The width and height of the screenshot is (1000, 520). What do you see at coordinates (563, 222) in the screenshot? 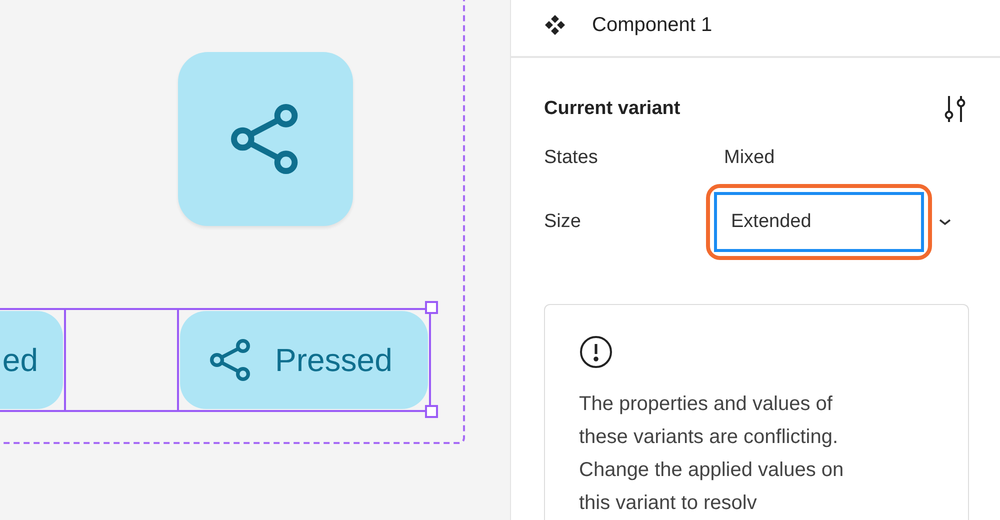
I see `property-label: Size` at bounding box center [563, 222].